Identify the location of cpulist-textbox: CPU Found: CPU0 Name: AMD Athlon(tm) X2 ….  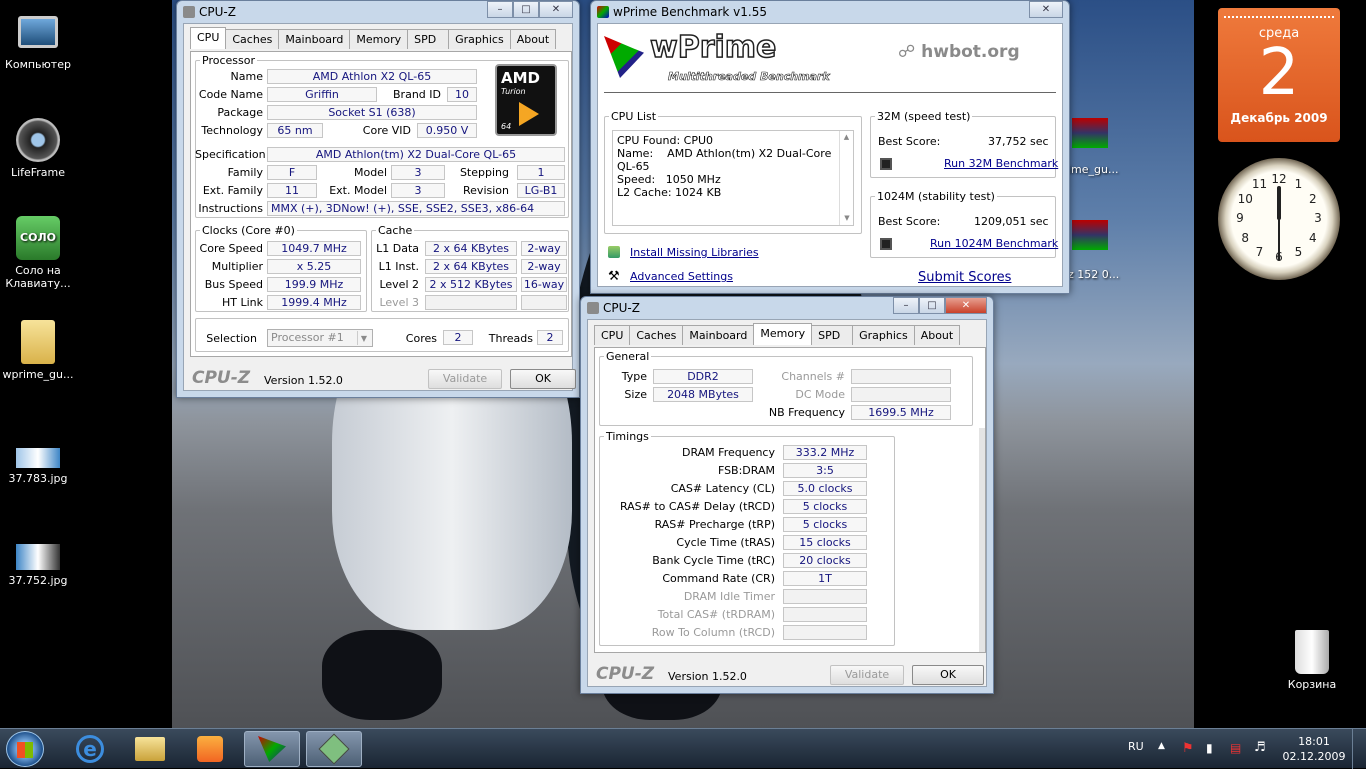
(733, 178).